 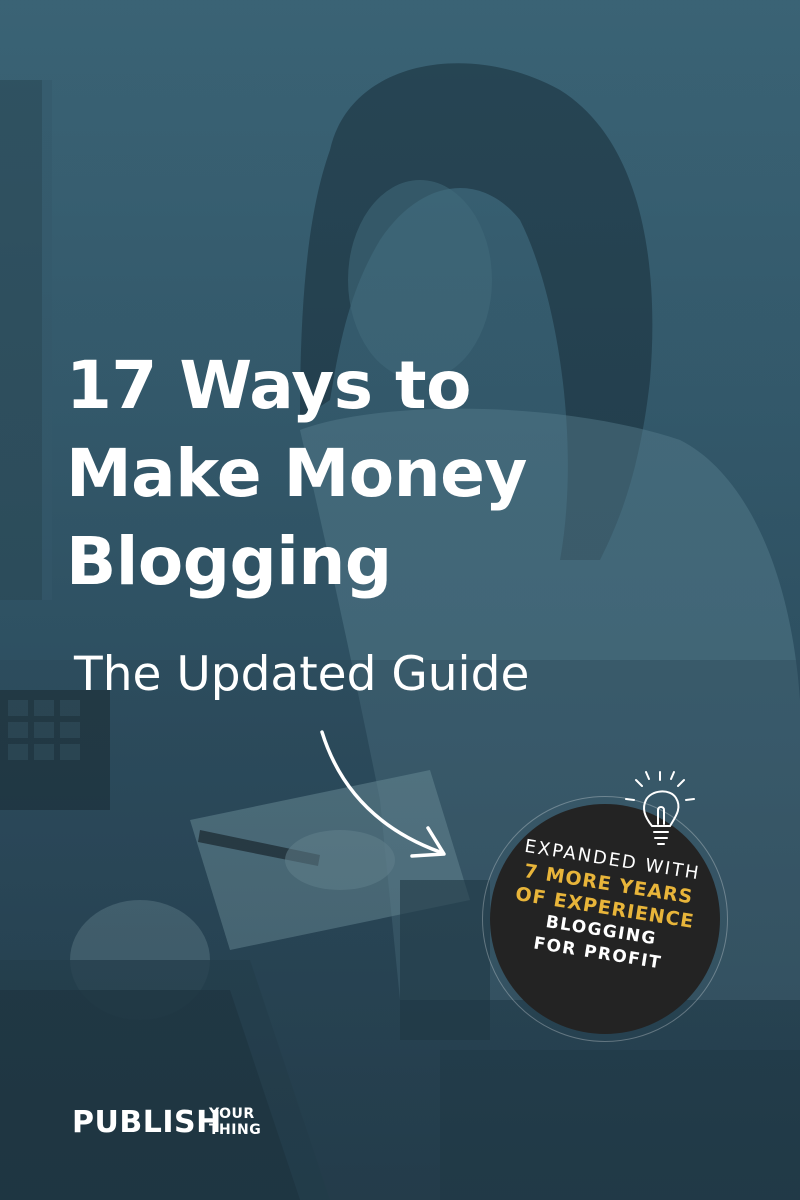 I want to click on lightbulb-icon, so click(x=660, y=808).